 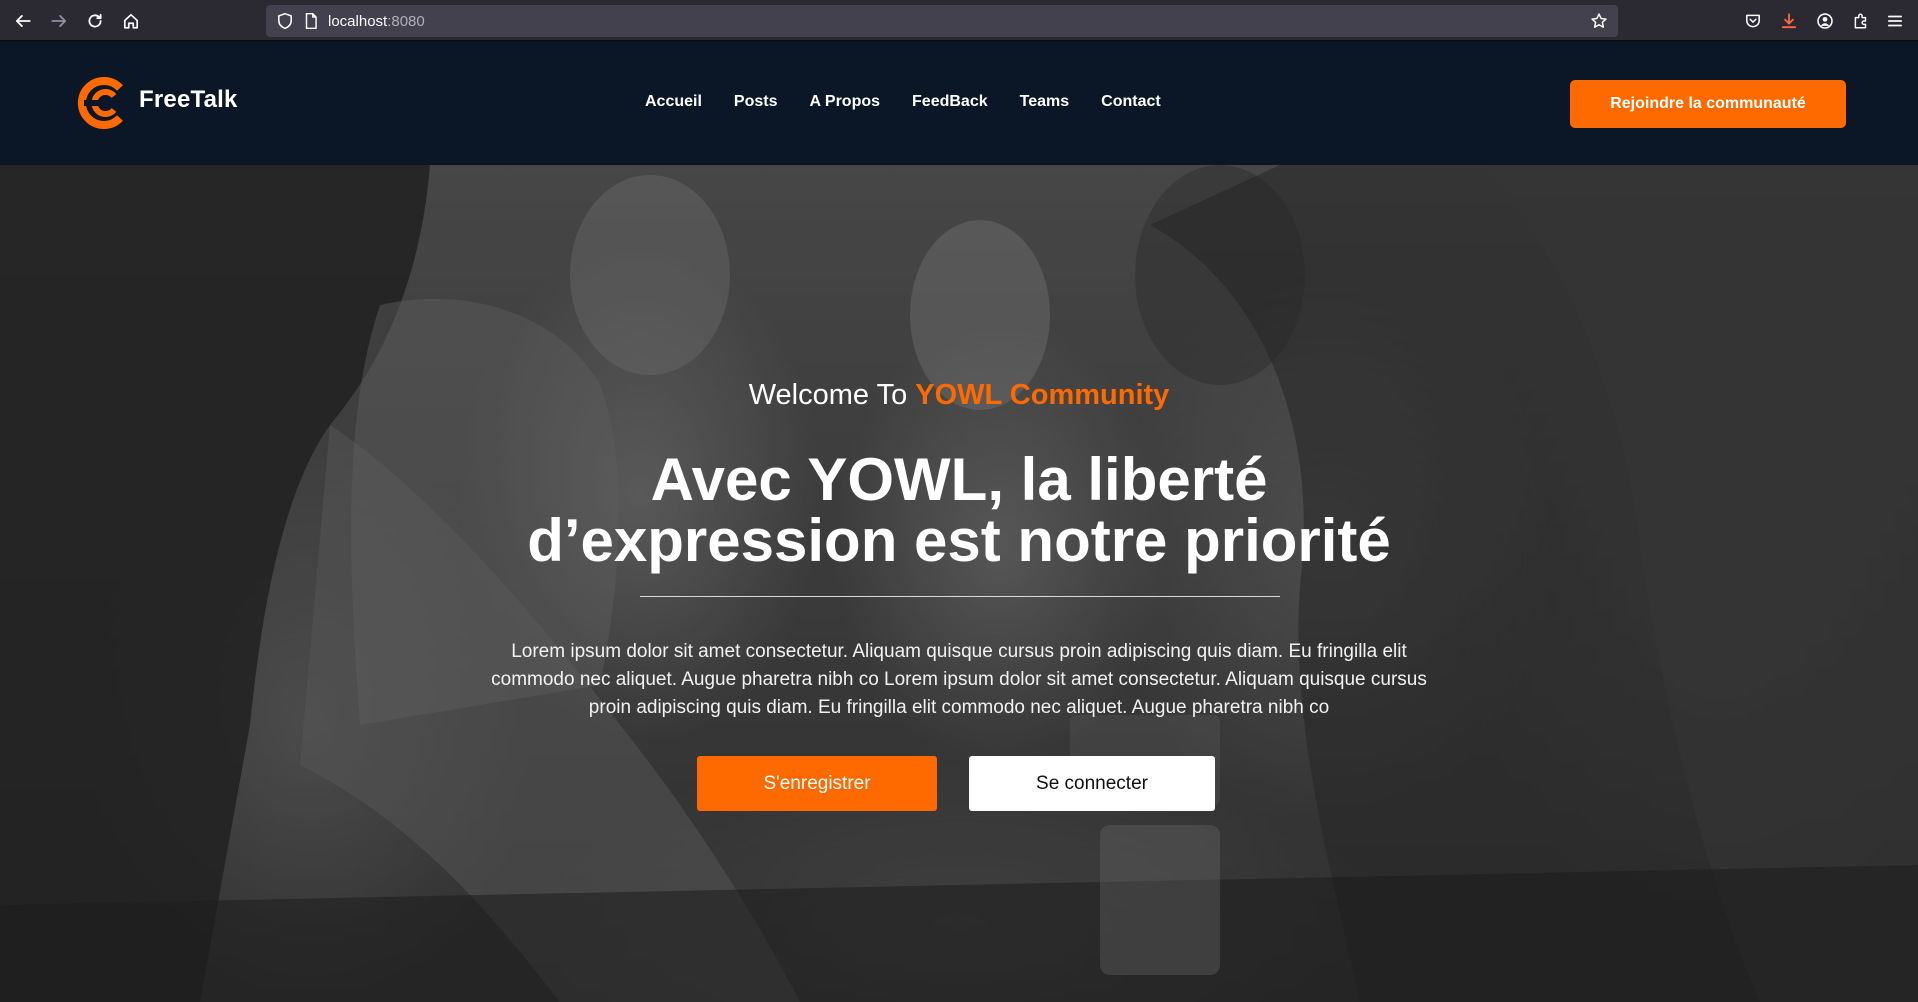 I want to click on forward-button, so click(x=59, y=21).